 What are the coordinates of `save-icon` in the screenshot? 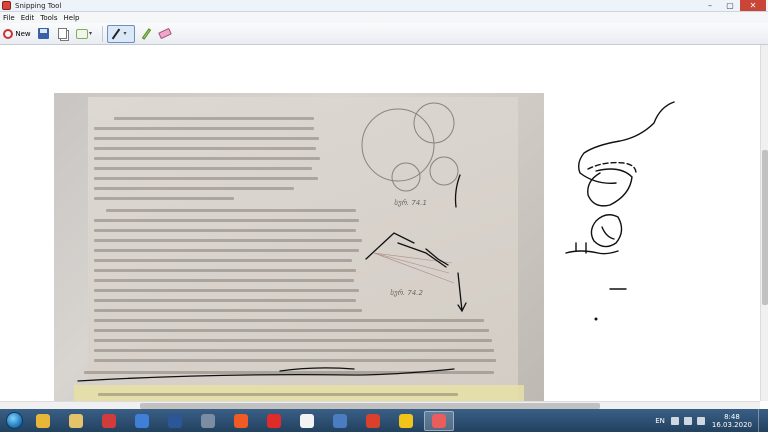 It's located at (43, 33).